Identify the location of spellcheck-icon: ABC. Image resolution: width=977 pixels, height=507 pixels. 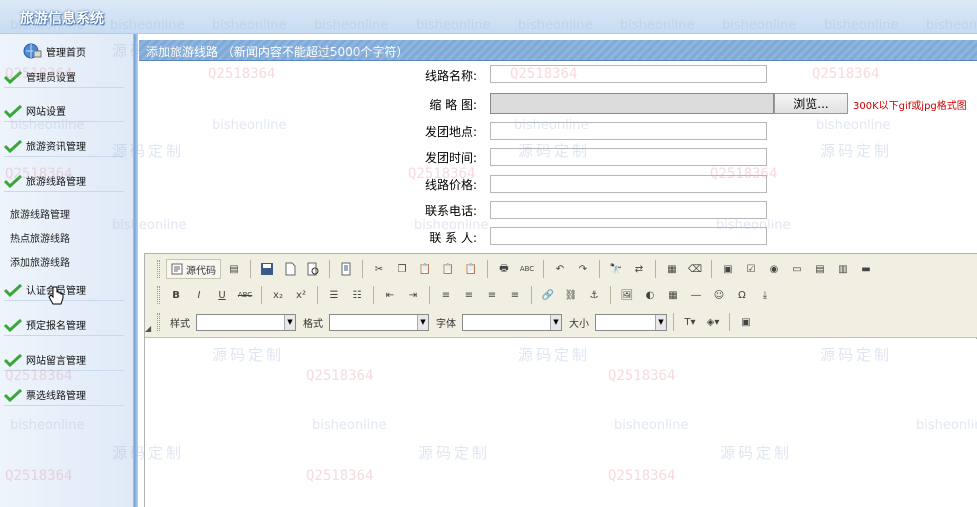
(527, 269).